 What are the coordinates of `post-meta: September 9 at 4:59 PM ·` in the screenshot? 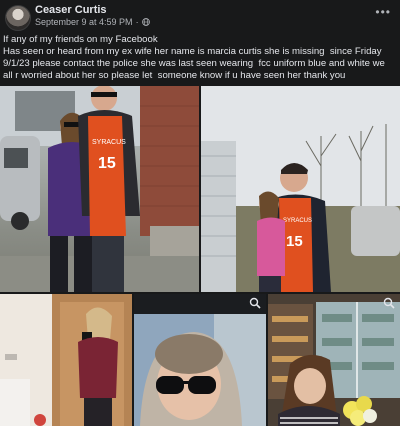 It's located at (92, 22).